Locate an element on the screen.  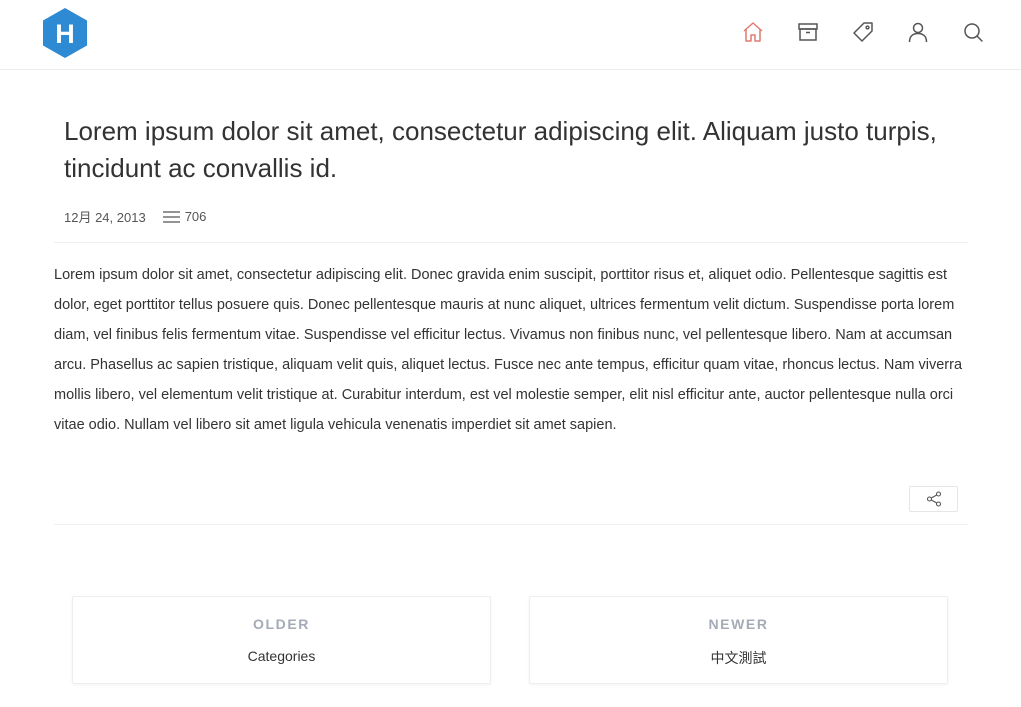
share-icon is located at coordinates (933, 499).